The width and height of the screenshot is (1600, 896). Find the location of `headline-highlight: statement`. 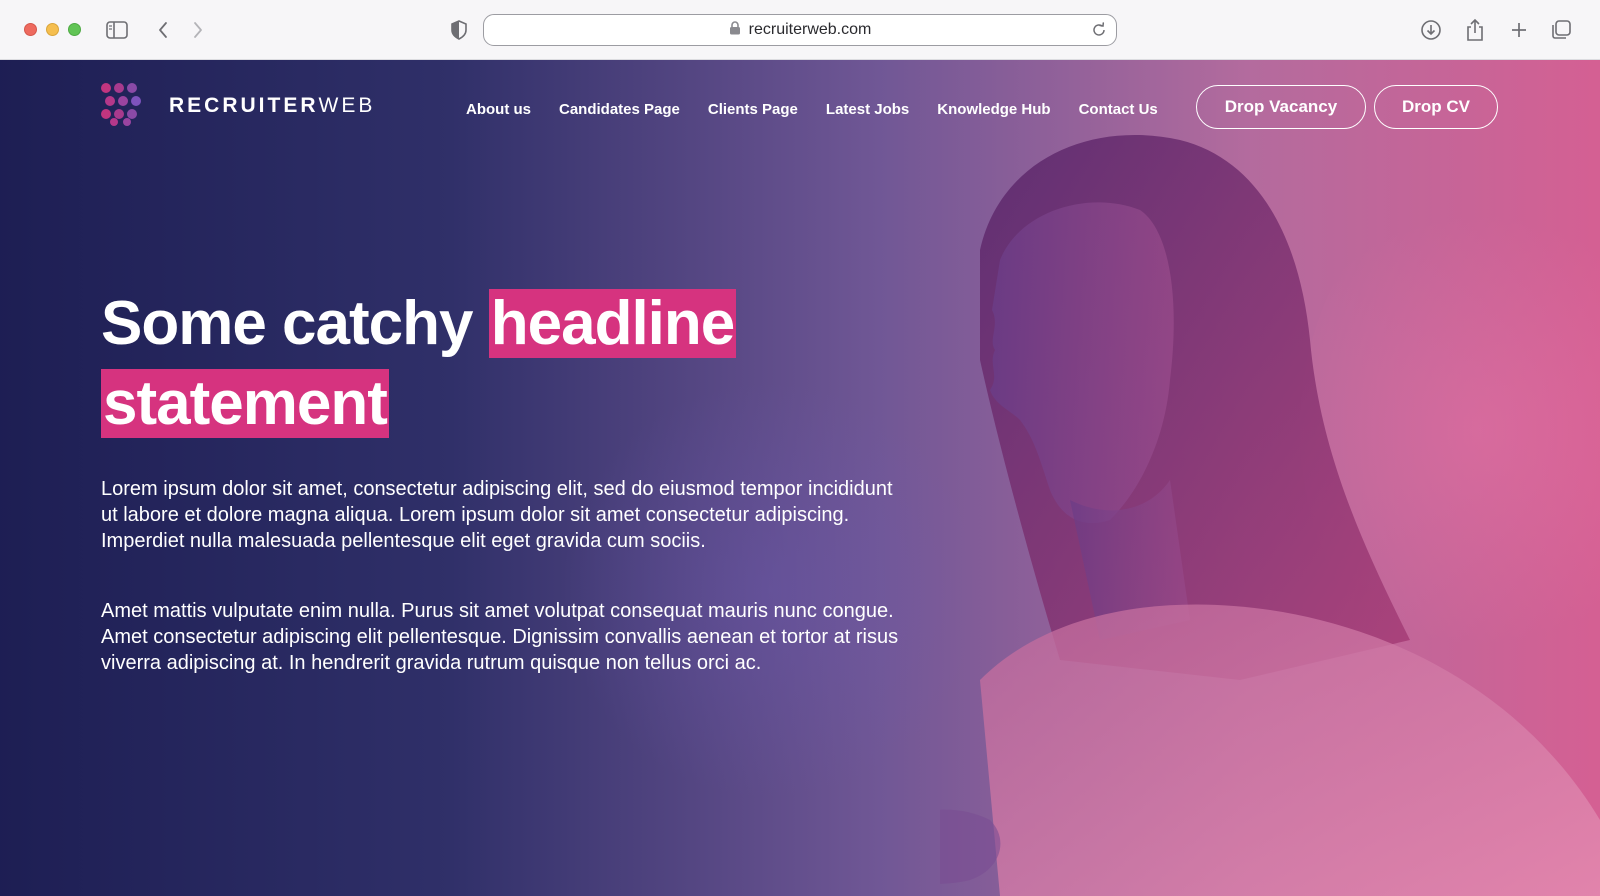

headline-highlight: statement is located at coordinates (245, 403).